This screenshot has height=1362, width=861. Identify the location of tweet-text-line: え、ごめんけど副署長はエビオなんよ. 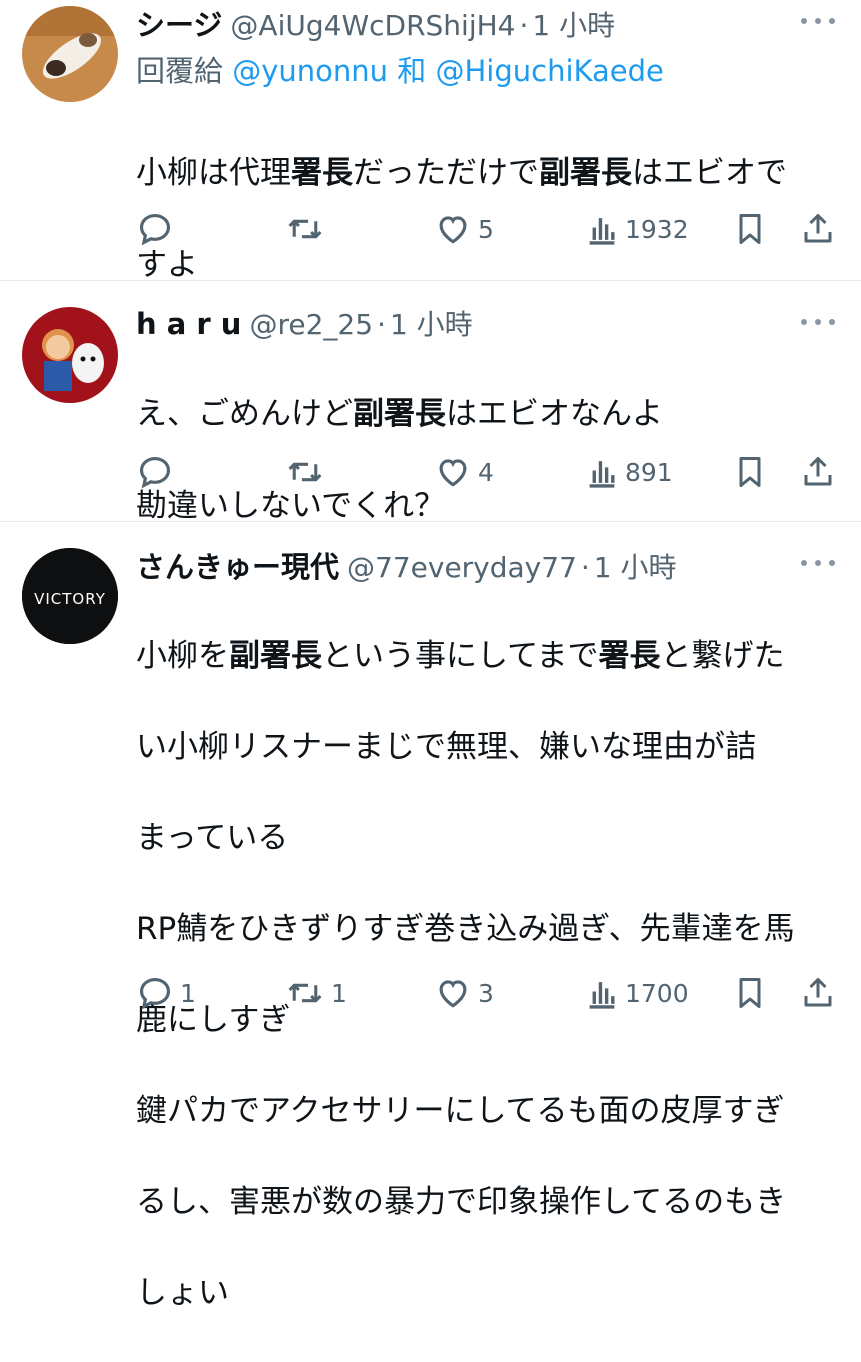
(399, 414).